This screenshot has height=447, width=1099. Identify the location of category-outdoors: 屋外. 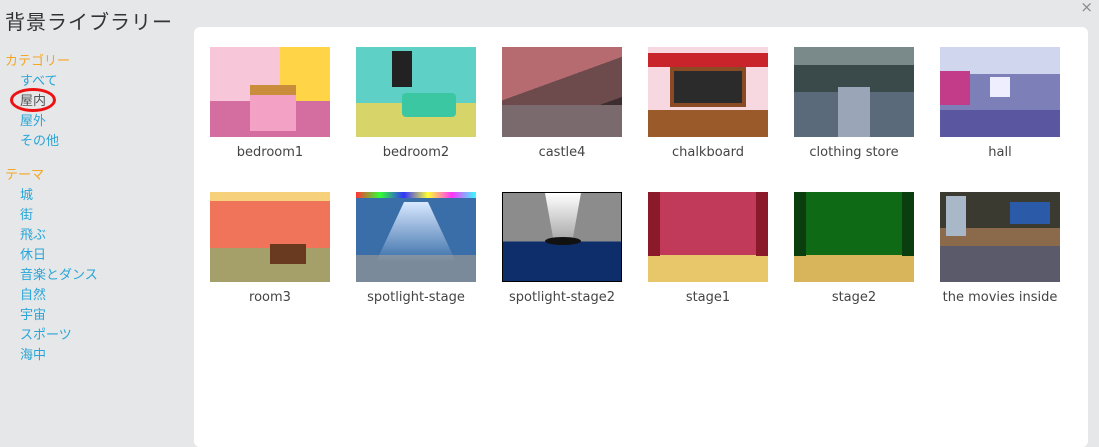
(95, 122).